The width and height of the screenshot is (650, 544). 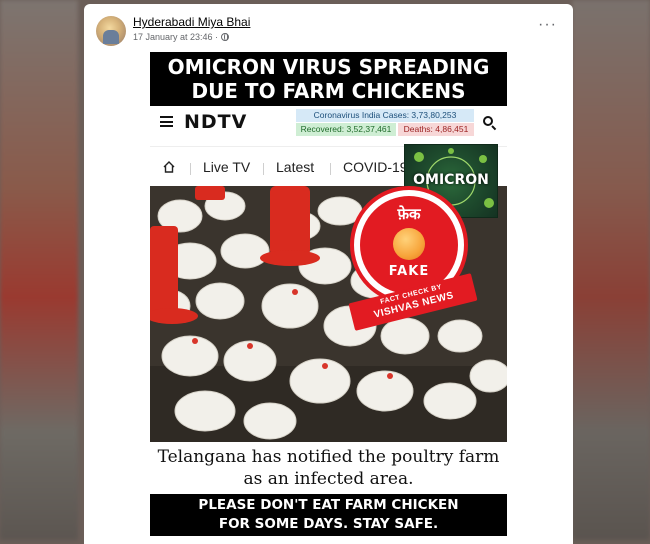 What do you see at coordinates (436, 129) in the screenshot?
I see `deaths-counter: Deaths: 4,86,451` at bounding box center [436, 129].